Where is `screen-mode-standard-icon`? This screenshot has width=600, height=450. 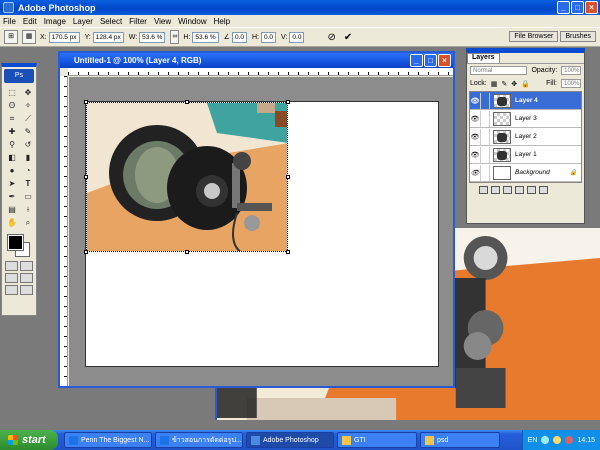
screen-mode-standard-icon is located at coordinates (11, 278).